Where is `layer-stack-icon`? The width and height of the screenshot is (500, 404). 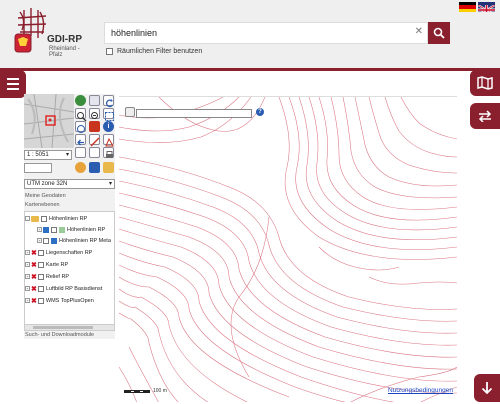
layer-stack-icon is located at coordinates (94, 126).